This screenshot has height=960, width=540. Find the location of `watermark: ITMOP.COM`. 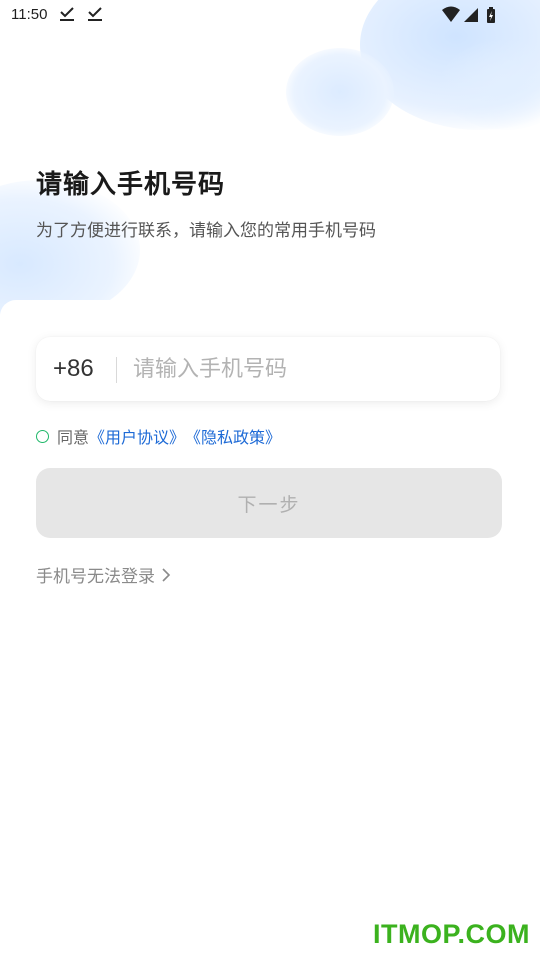

watermark: ITMOP.COM is located at coordinates (451, 934).